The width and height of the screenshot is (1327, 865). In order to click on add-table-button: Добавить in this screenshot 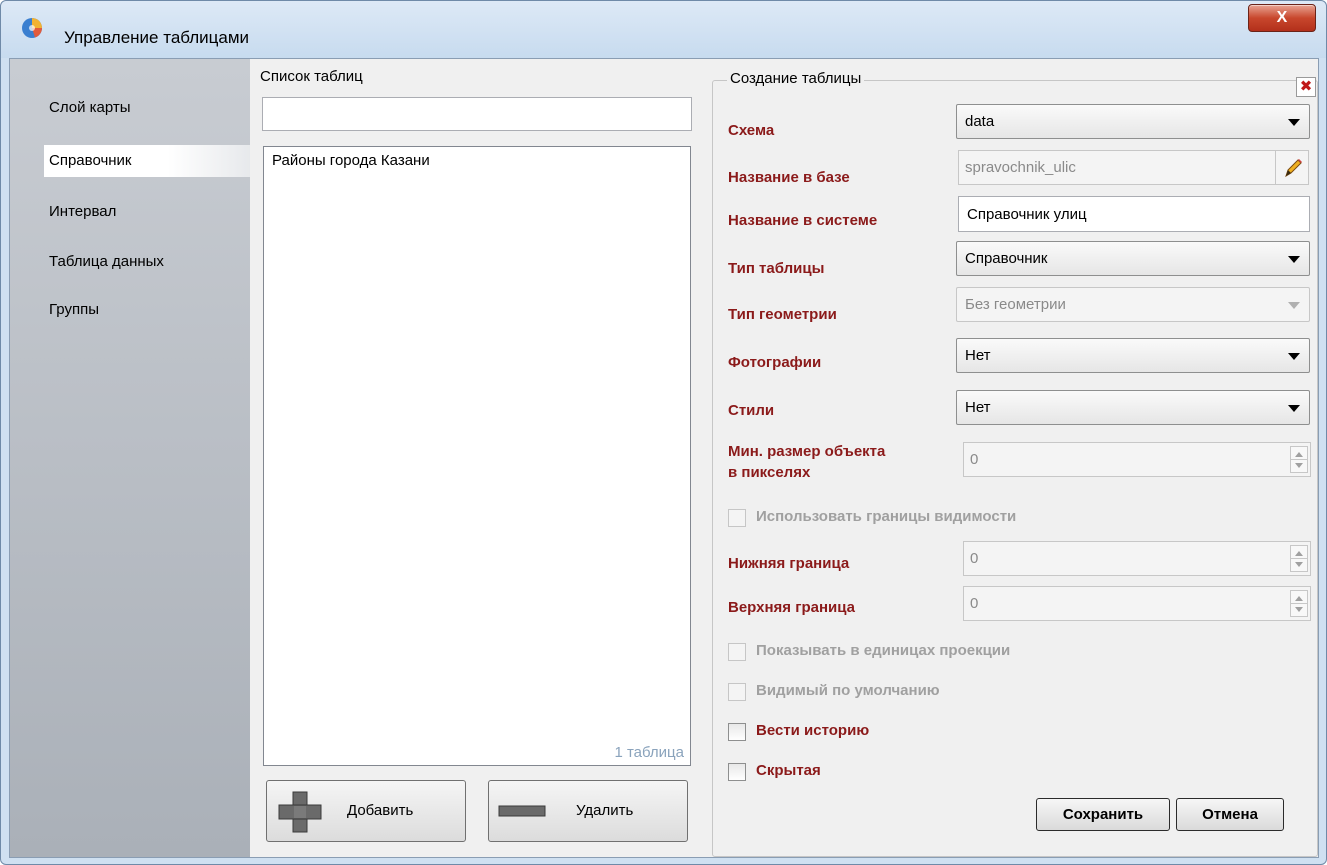, I will do `click(366, 811)`.